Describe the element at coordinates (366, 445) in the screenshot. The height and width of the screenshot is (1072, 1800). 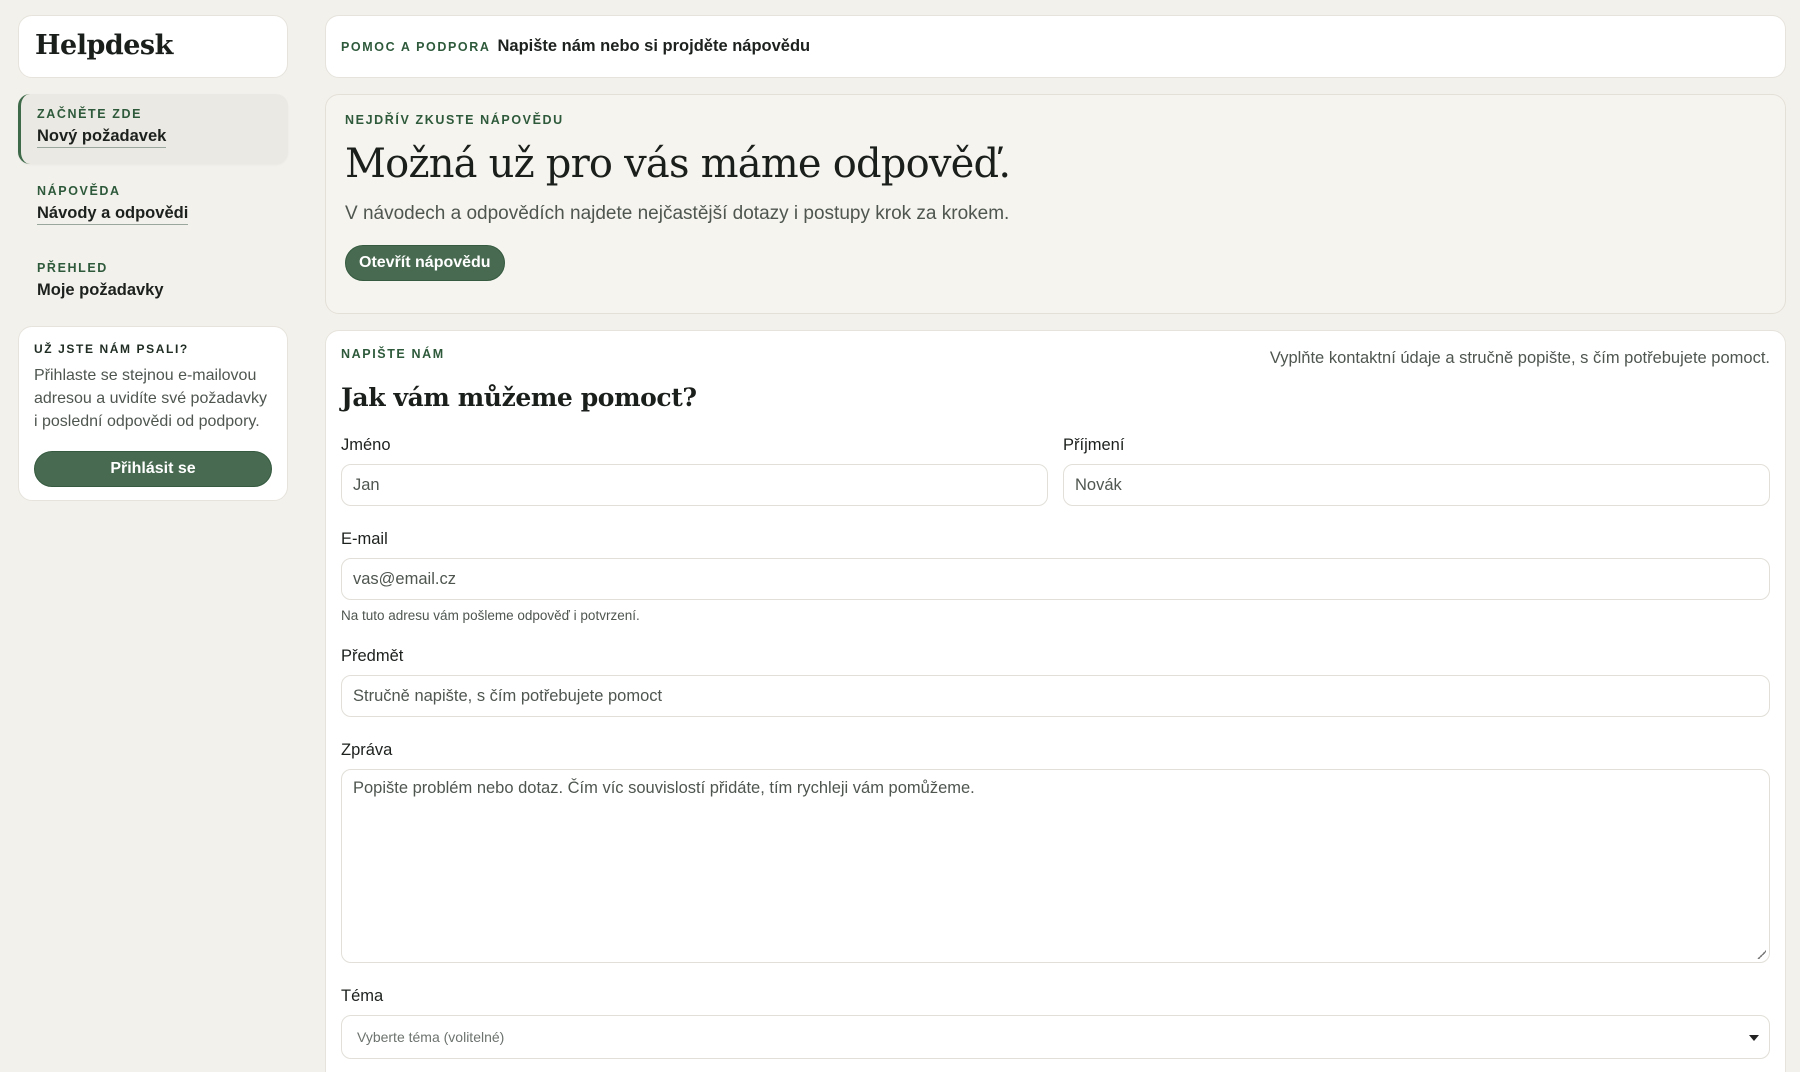
I see `first-name-label: Jméno` at that location.